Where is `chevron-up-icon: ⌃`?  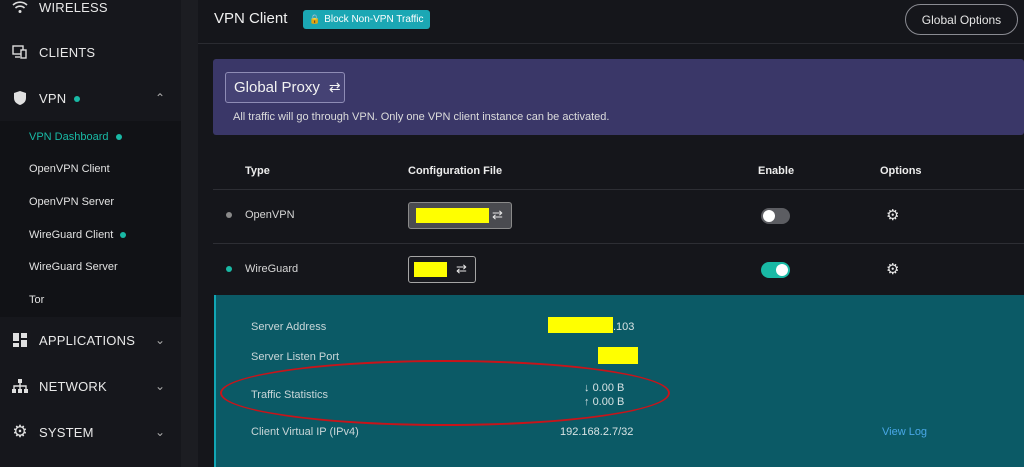 chevron-up-icon: ⌃ is located at coordinates (160, 98).